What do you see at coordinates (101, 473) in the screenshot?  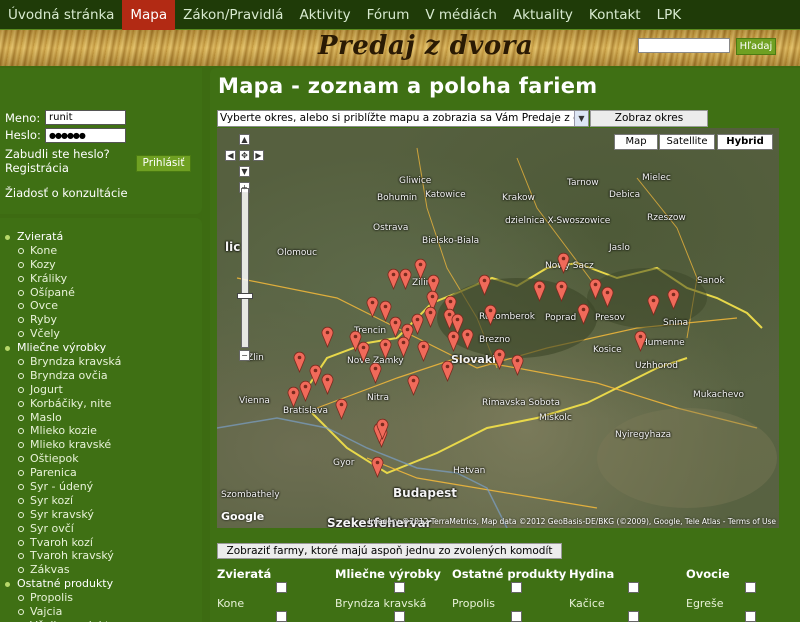 I see `subcategory-item: Parenica` at bounding box center [101, 473].